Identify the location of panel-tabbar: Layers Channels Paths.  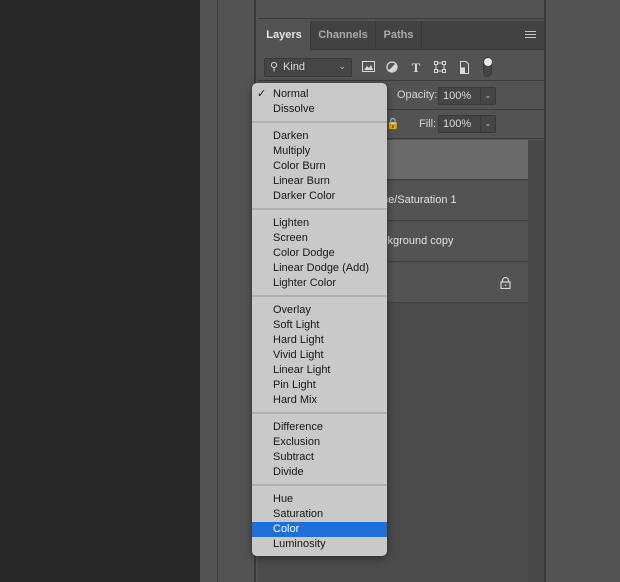
(401, 36).